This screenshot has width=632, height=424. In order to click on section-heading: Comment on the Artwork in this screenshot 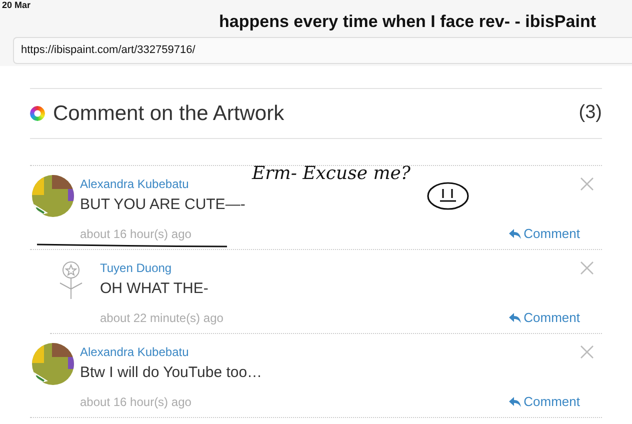, I will do `click(168, 113)`.